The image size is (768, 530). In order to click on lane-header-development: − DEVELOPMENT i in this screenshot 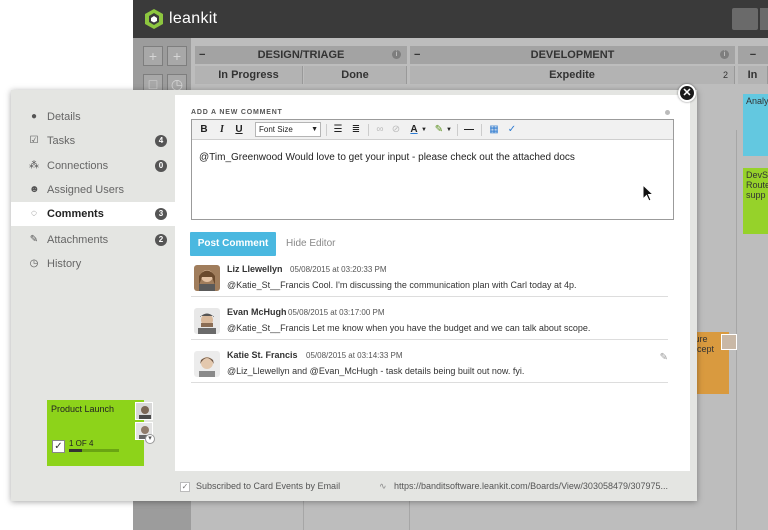, I will do `click(572, 55)`.